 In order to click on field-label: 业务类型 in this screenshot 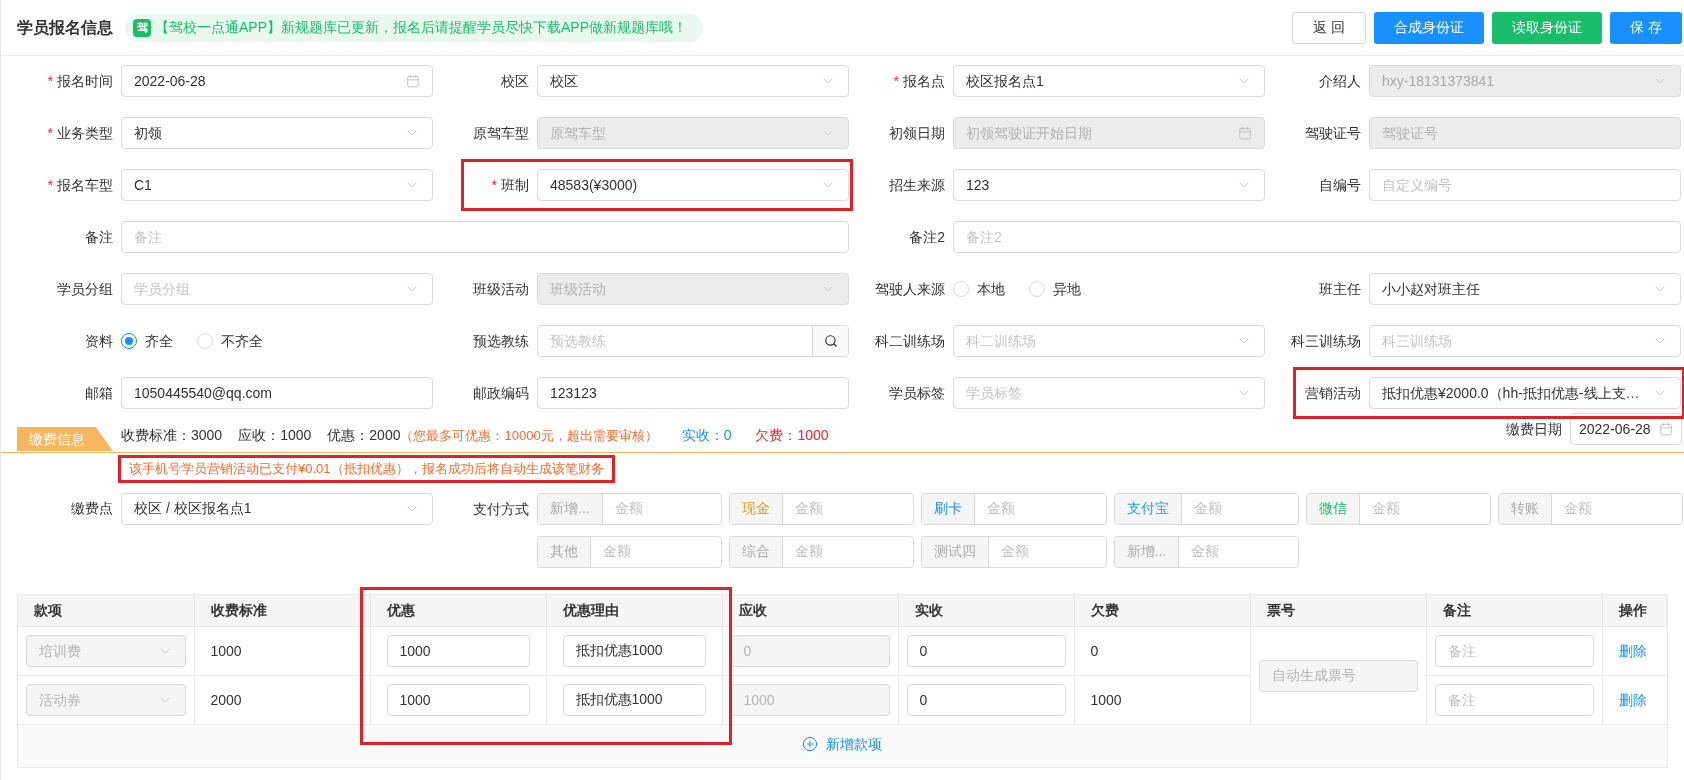, I will do `click(85, 133)`.